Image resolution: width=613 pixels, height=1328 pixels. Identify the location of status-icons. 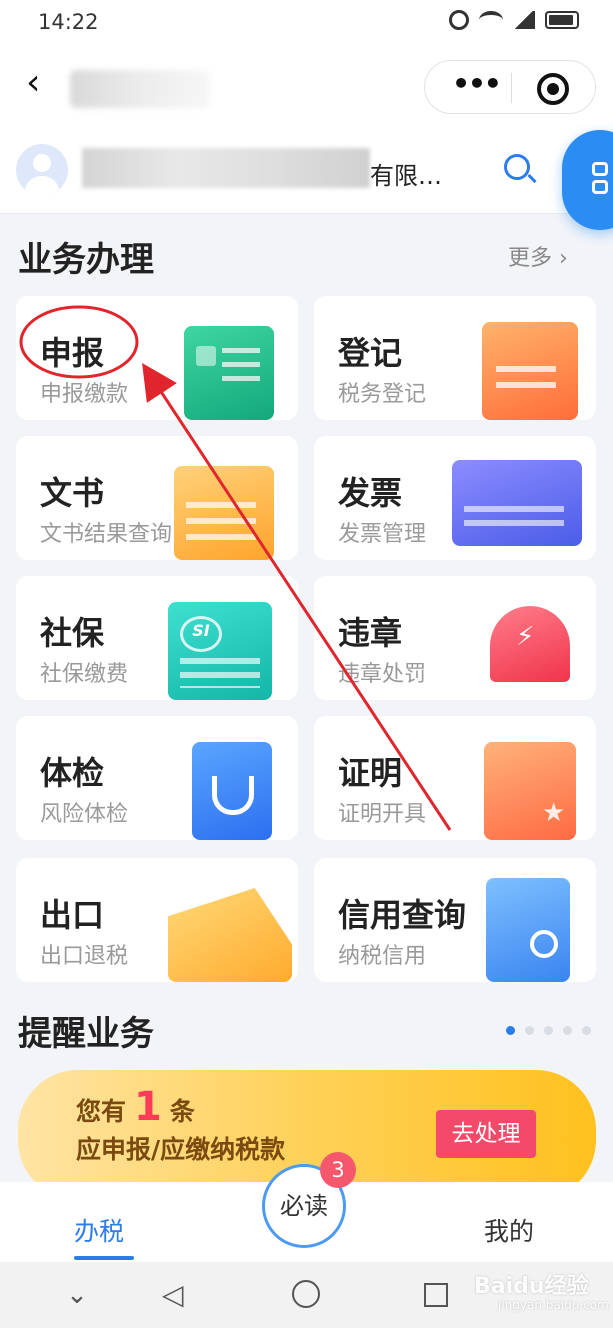
(514, 20).